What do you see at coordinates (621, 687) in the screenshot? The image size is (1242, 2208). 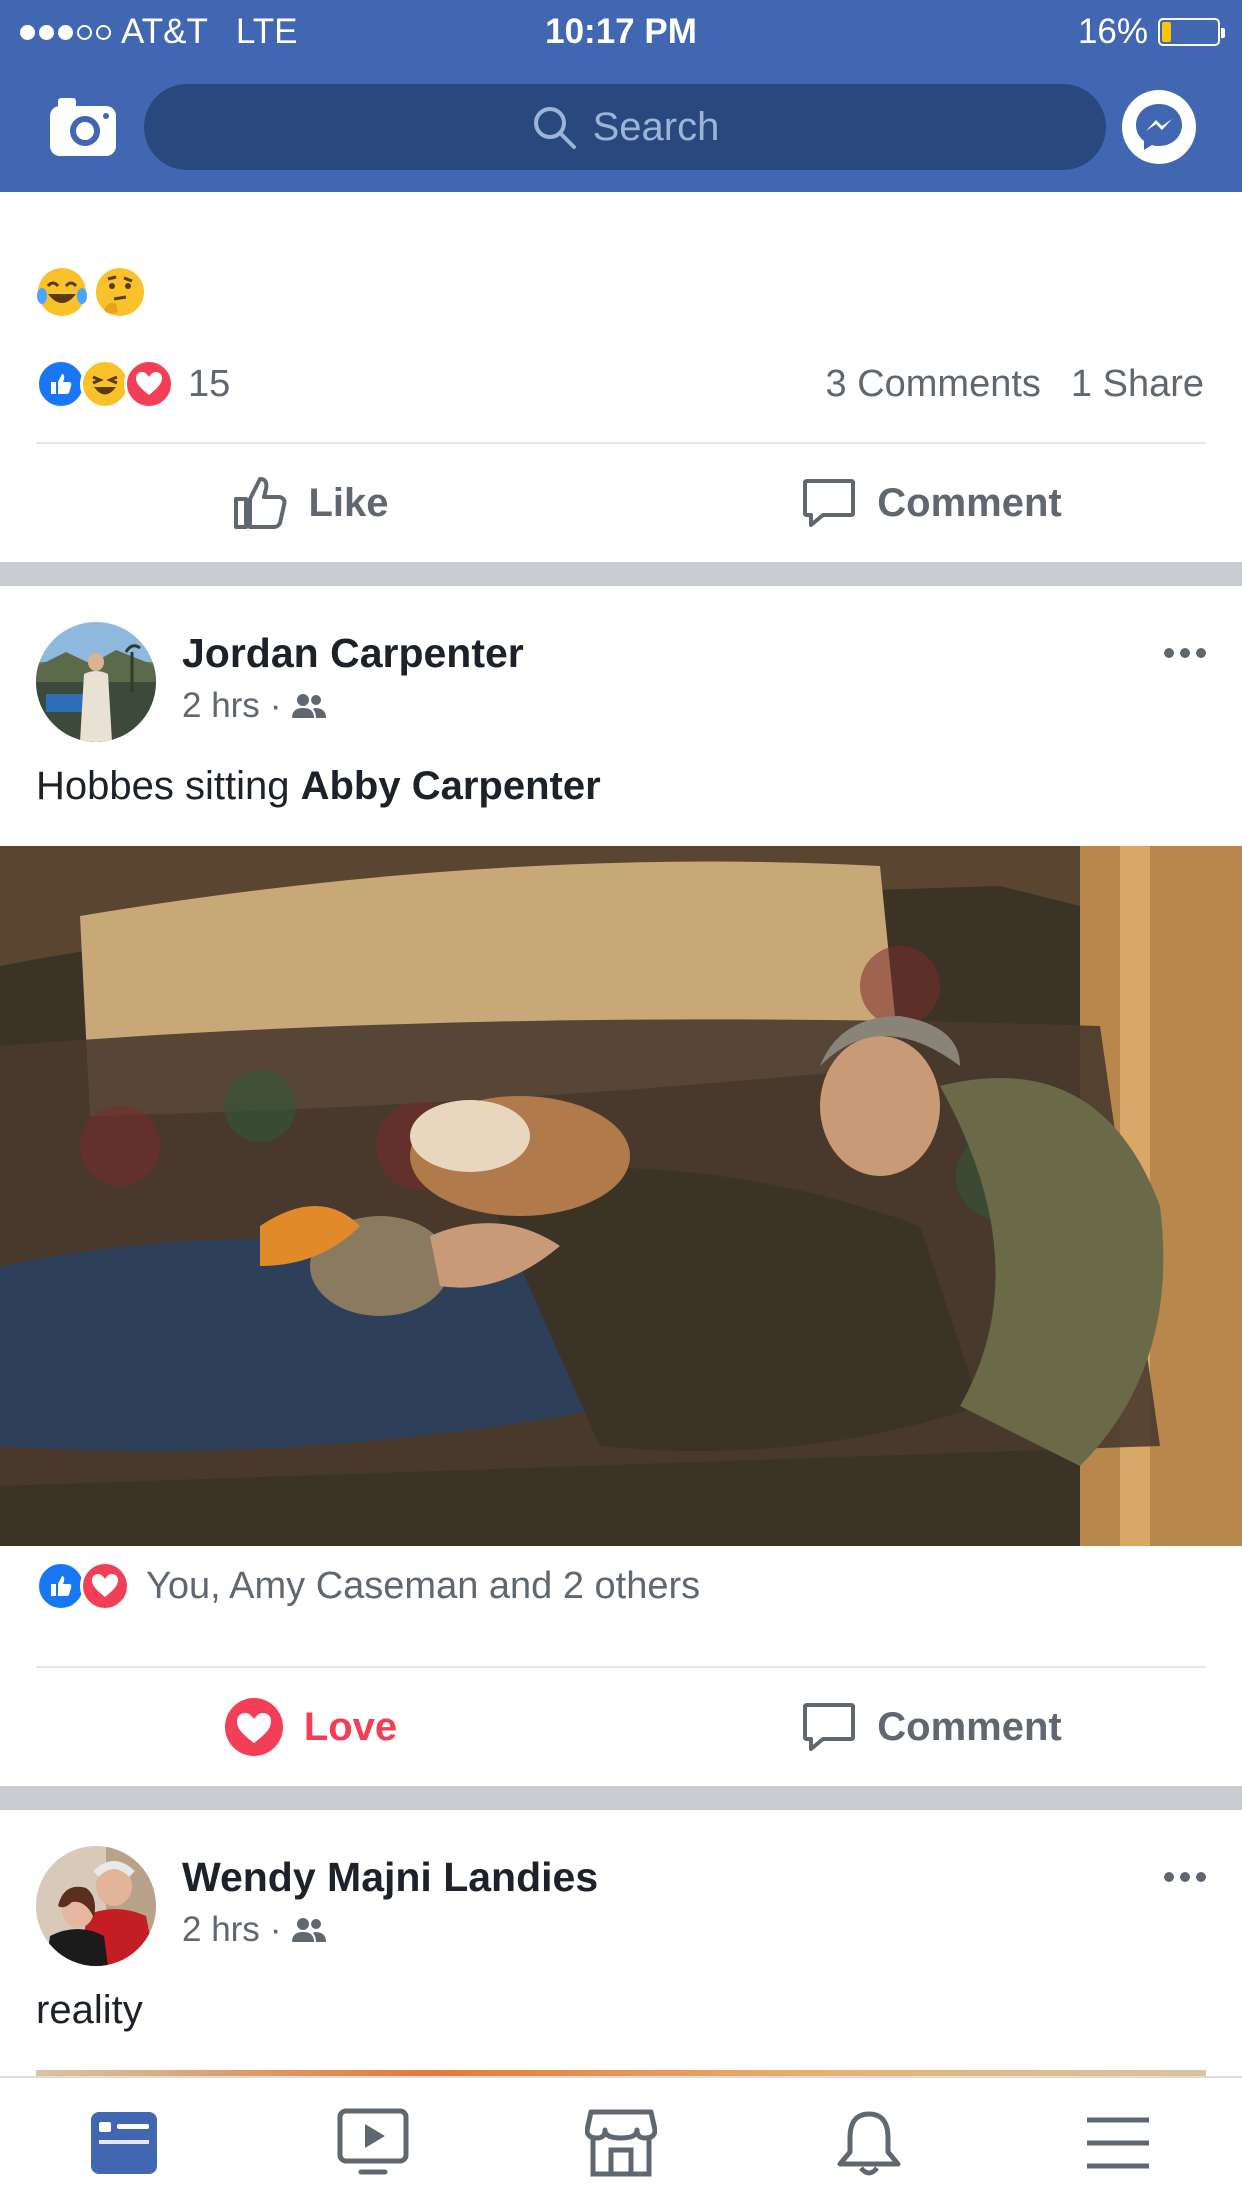 I see `post2-header: Jordan Carpenter 2 hrs ·` at bounding box center [621, 687].